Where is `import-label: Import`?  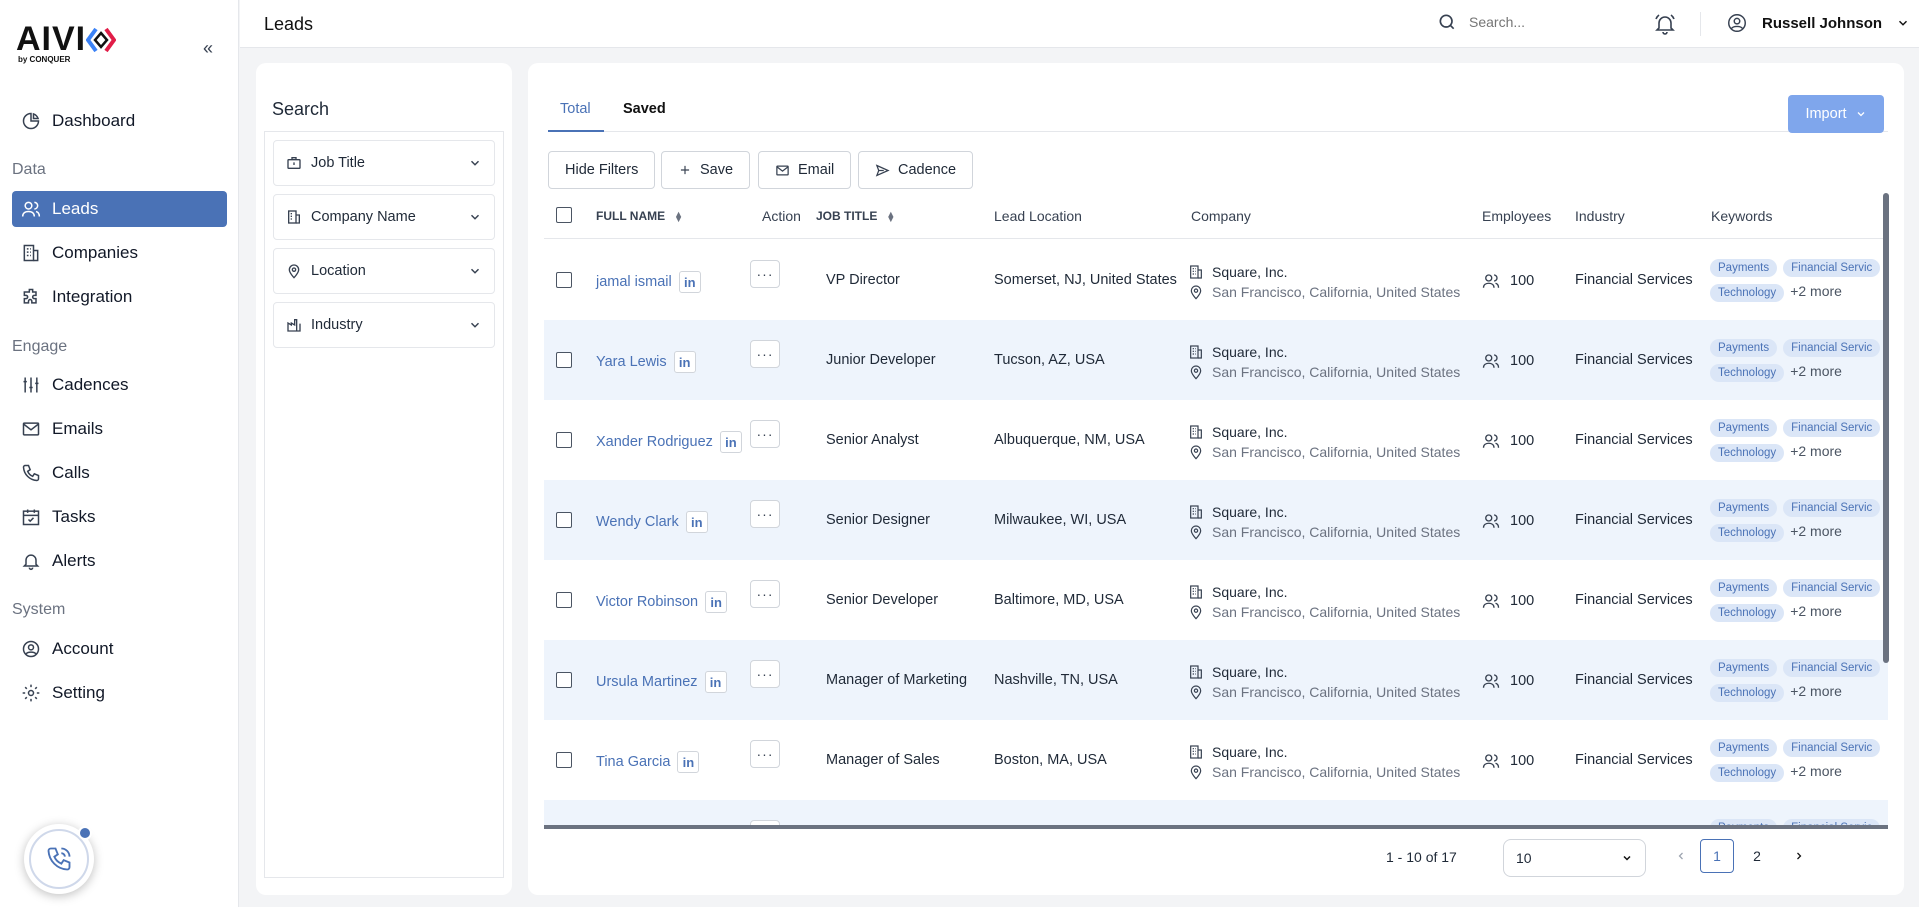
import-label: Import is located at coordinates (1826, 114).